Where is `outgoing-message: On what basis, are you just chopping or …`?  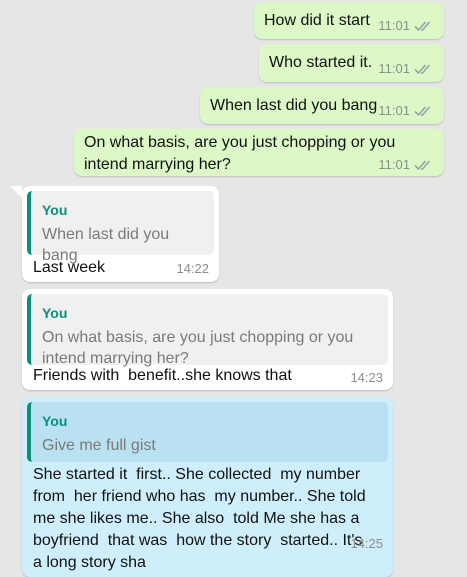
outgoing-message: On what basis, are you just chopping or … is located at coordinates (259, 152).